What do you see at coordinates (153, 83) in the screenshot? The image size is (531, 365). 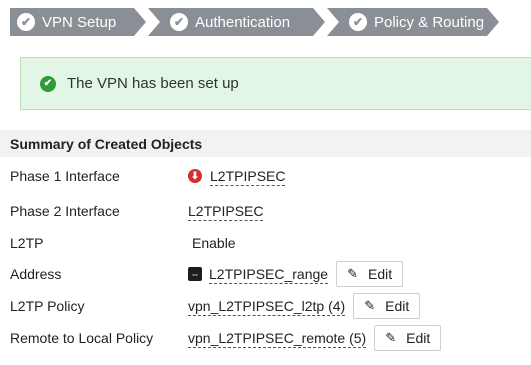 I see `success-message: The VPN has been set up` at bounding box center [153, 83].